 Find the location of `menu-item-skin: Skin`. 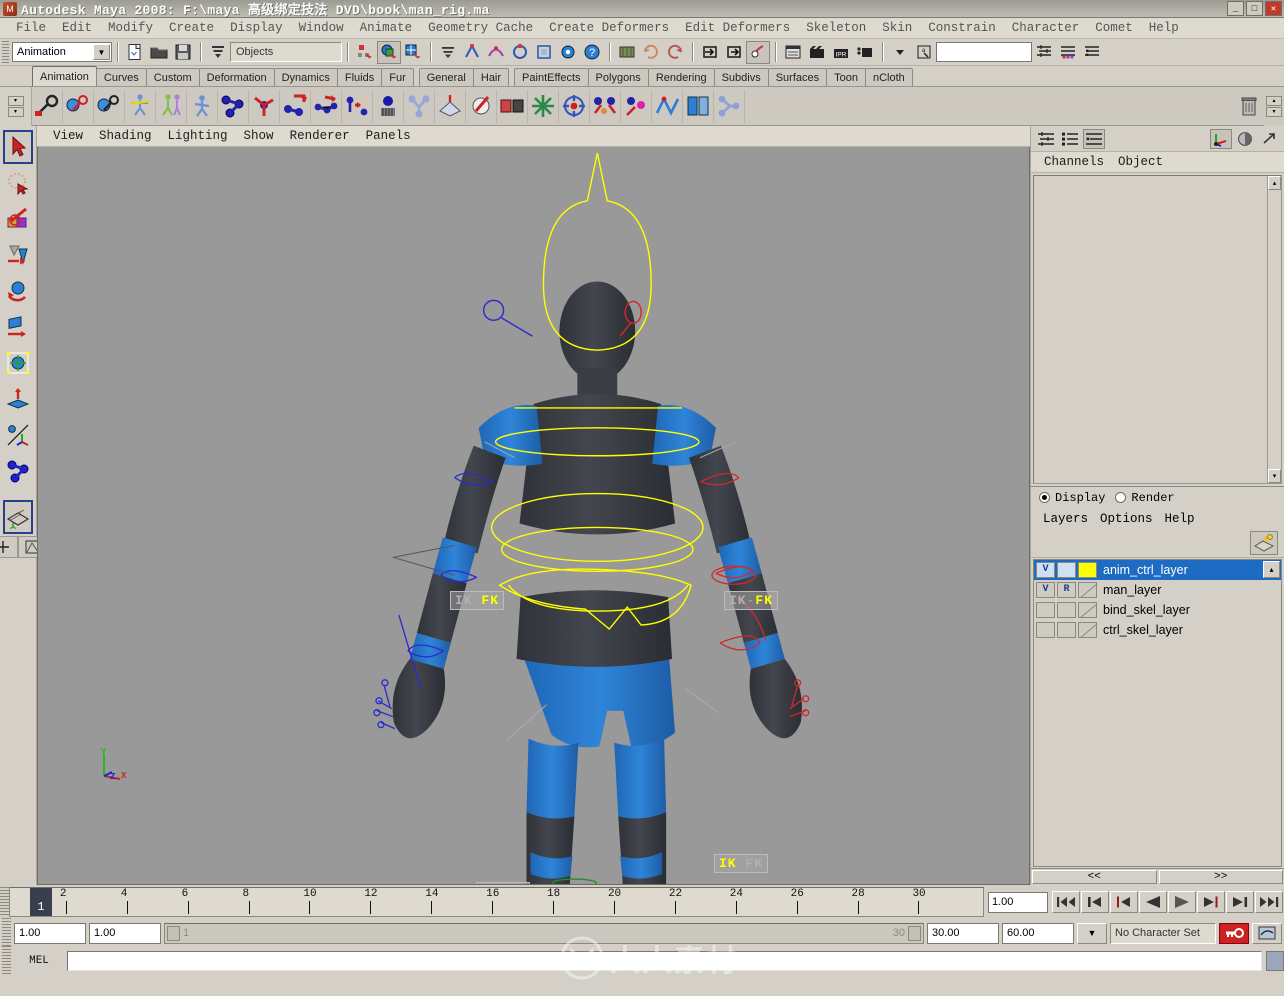

menu-item-skin: Skin is located at coordinates (897, 28).